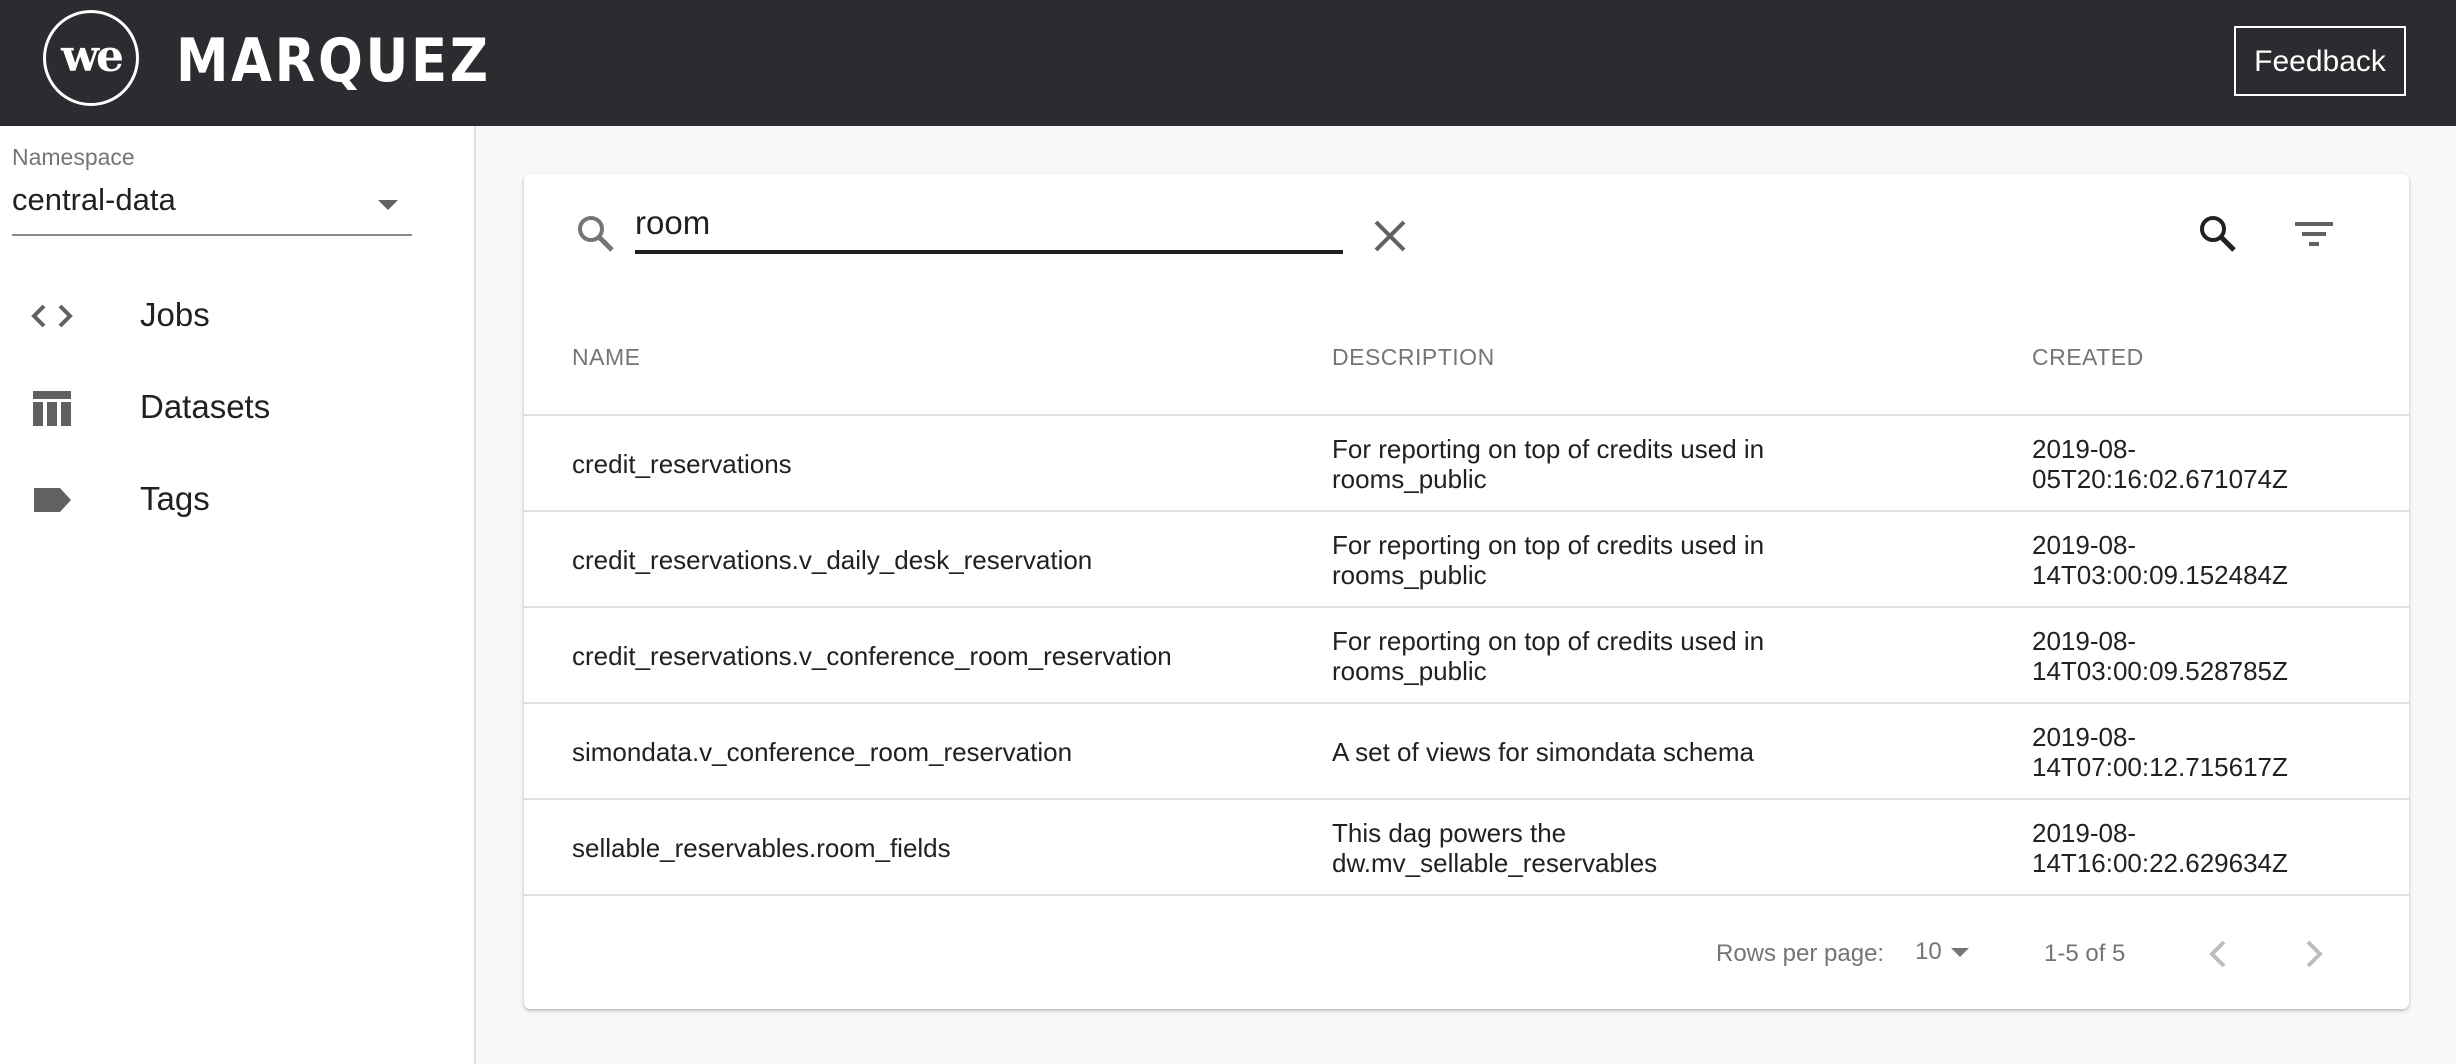 Image resolution: width=2456 pixels, height=1064 pixels. I want to click on created-line: 14T03:00:09.152484Z, so click(2160, 575).